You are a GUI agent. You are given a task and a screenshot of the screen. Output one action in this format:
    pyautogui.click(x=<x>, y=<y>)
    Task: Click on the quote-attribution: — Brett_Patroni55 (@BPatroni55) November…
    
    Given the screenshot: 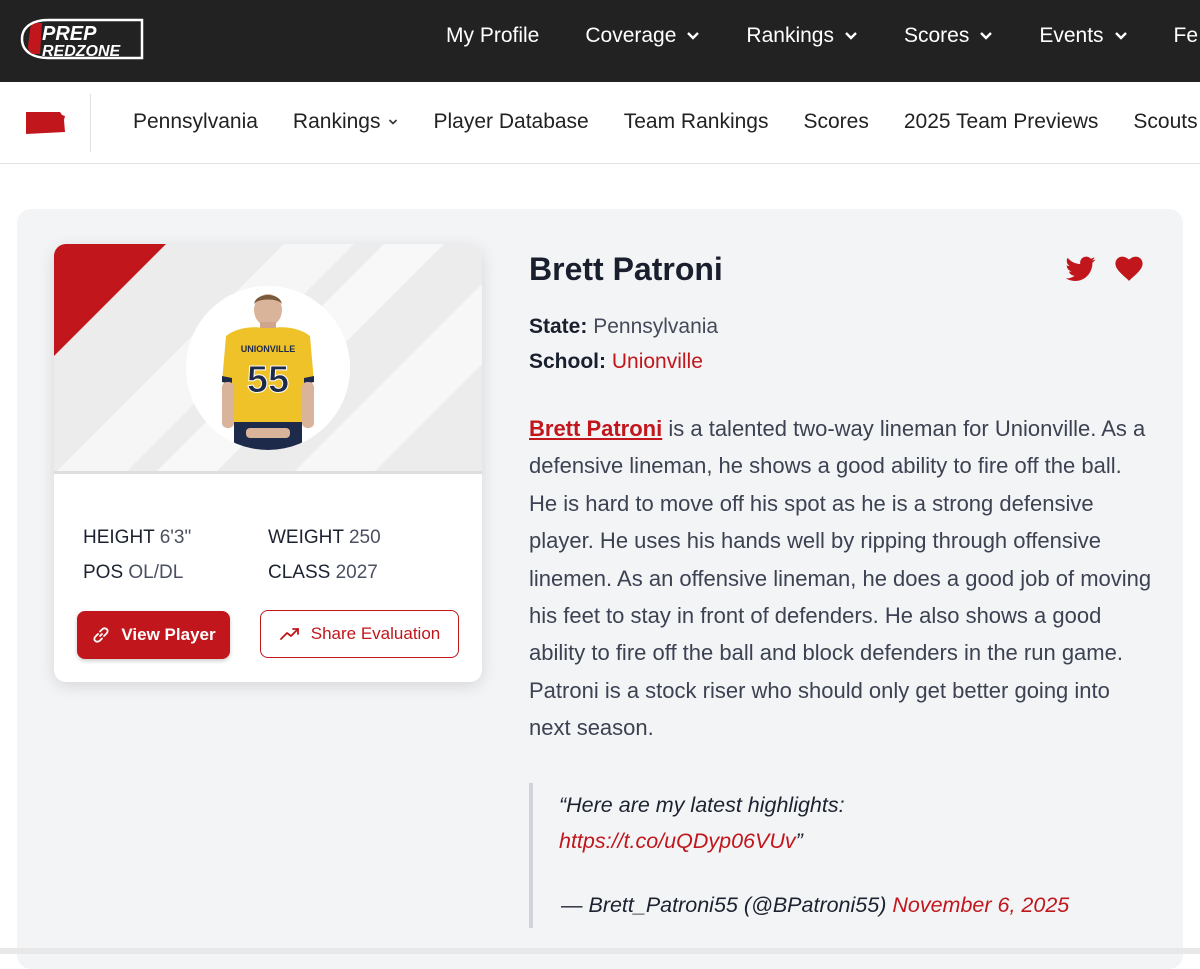 What is the action you would take?
    pyautogui.click(x=815, y=905)
    